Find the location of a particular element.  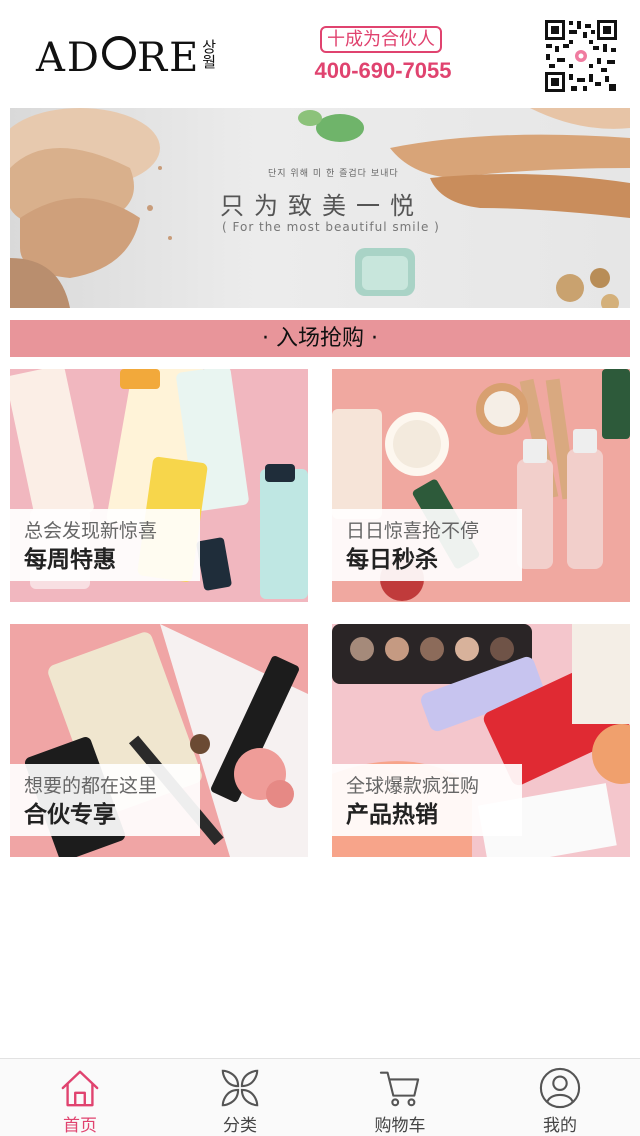

bottom-tab-bar: 首页 分类 购物车 我的 is located at coordinates (320, 1097).